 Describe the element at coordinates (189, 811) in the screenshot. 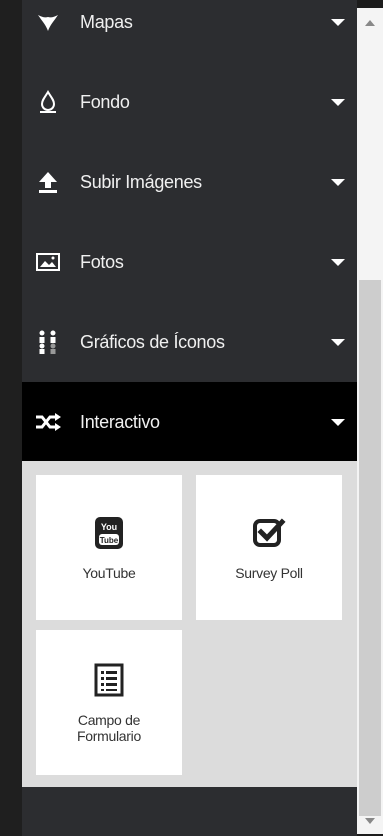

I see `panel-footer` at that location.